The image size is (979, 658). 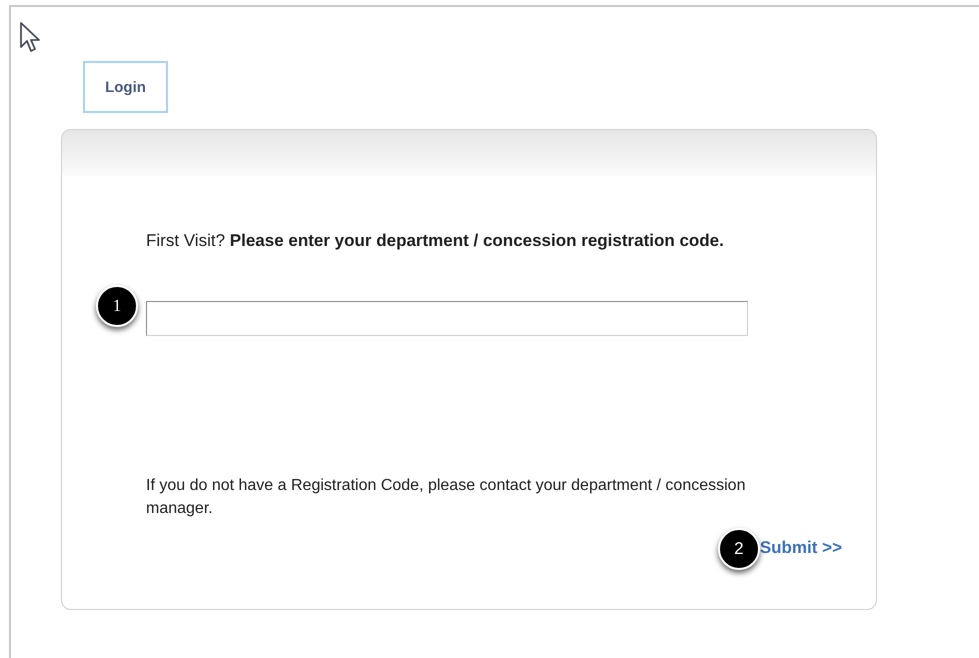 I want to click on step-badge: 2, so click(x=739, y=549).